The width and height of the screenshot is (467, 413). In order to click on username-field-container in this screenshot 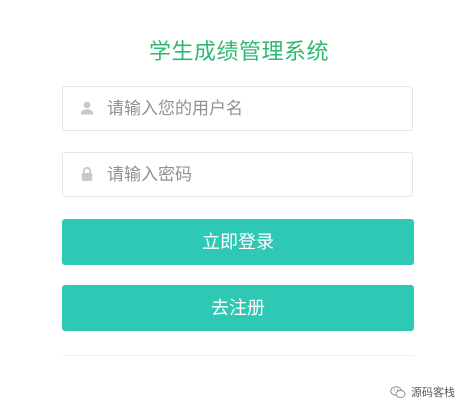, I will do `click(237, 108)`.